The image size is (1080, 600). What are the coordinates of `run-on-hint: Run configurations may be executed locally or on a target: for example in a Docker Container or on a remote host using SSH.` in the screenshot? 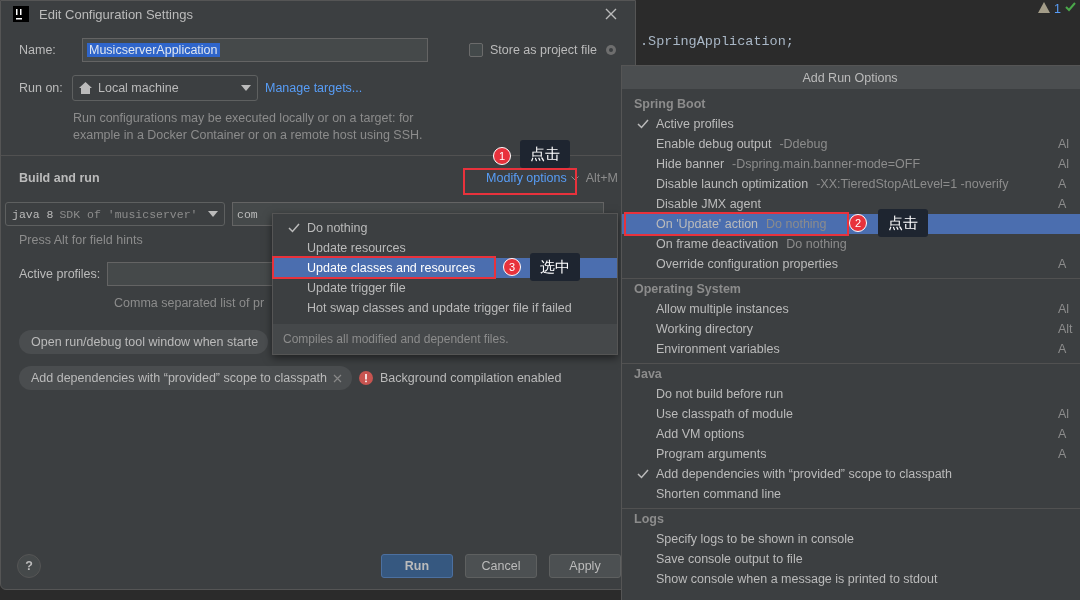 It's located at (248, 127).